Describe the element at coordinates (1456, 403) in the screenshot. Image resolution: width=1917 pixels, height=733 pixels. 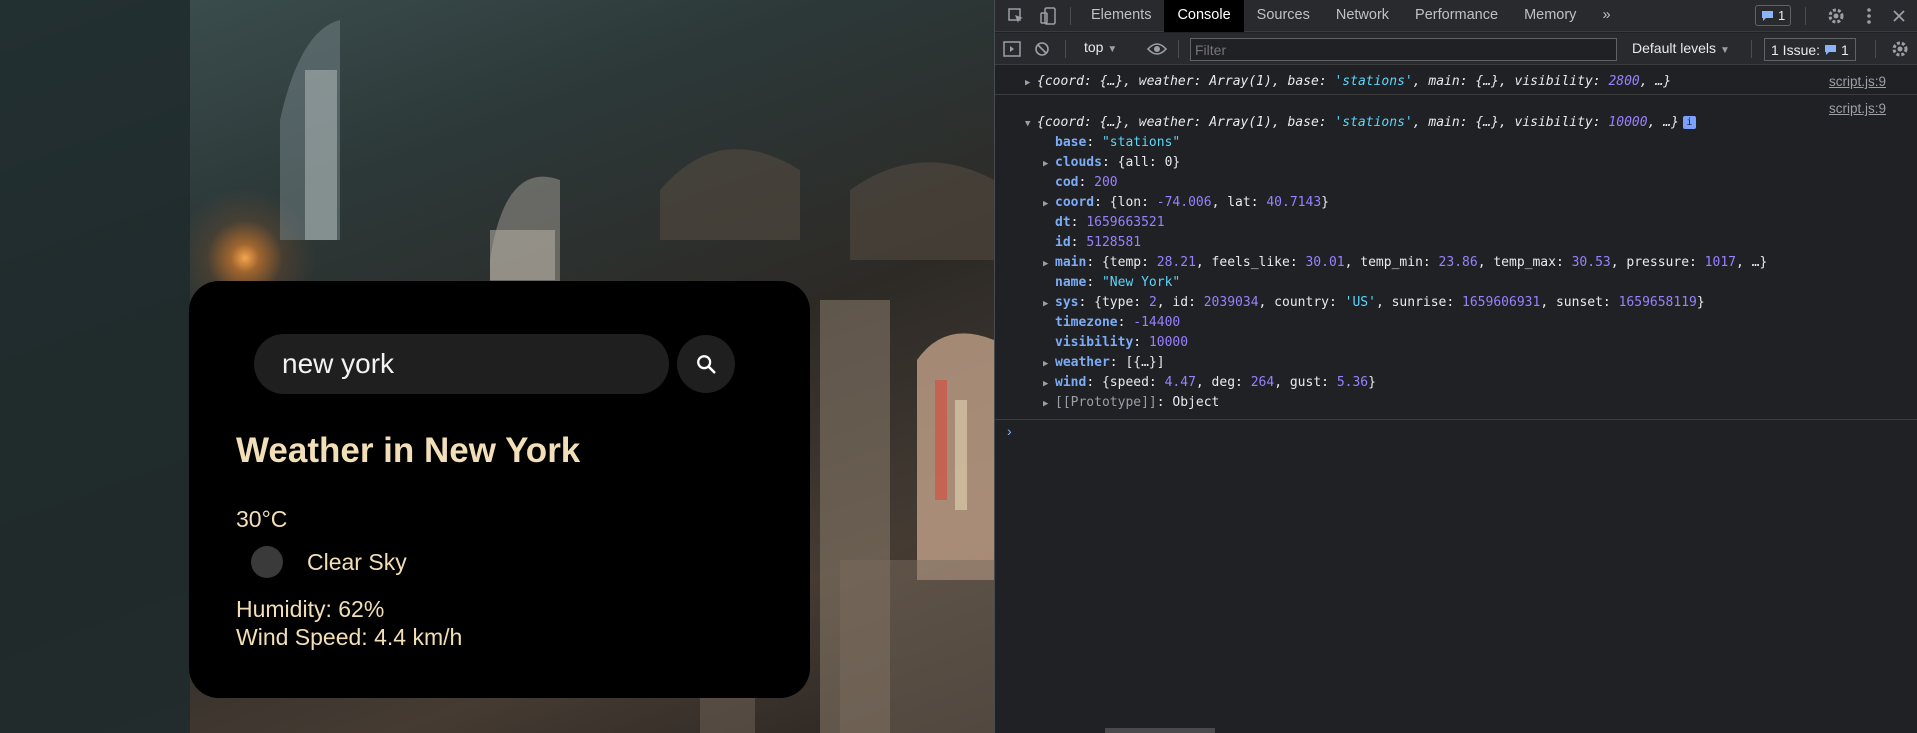
I see `prop-prototype: ▶ [[Prototype]]: Object` at that location.